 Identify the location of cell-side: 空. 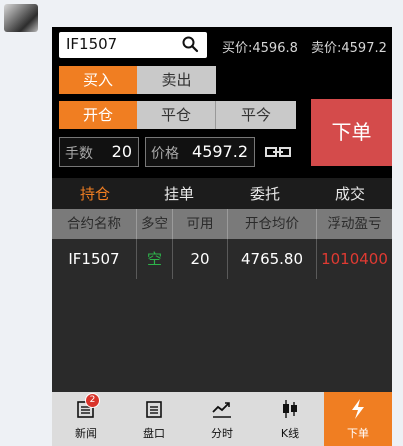
(155, 259).